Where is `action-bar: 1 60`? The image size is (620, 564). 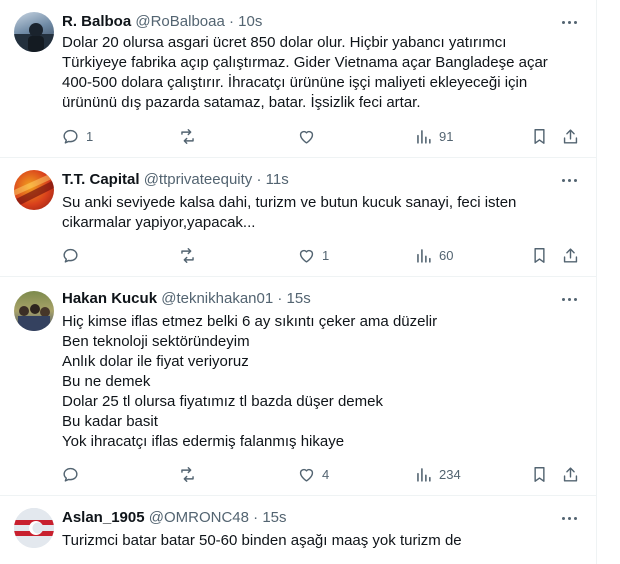 action-bar: 1 60 is located at coordinates (298, 255).